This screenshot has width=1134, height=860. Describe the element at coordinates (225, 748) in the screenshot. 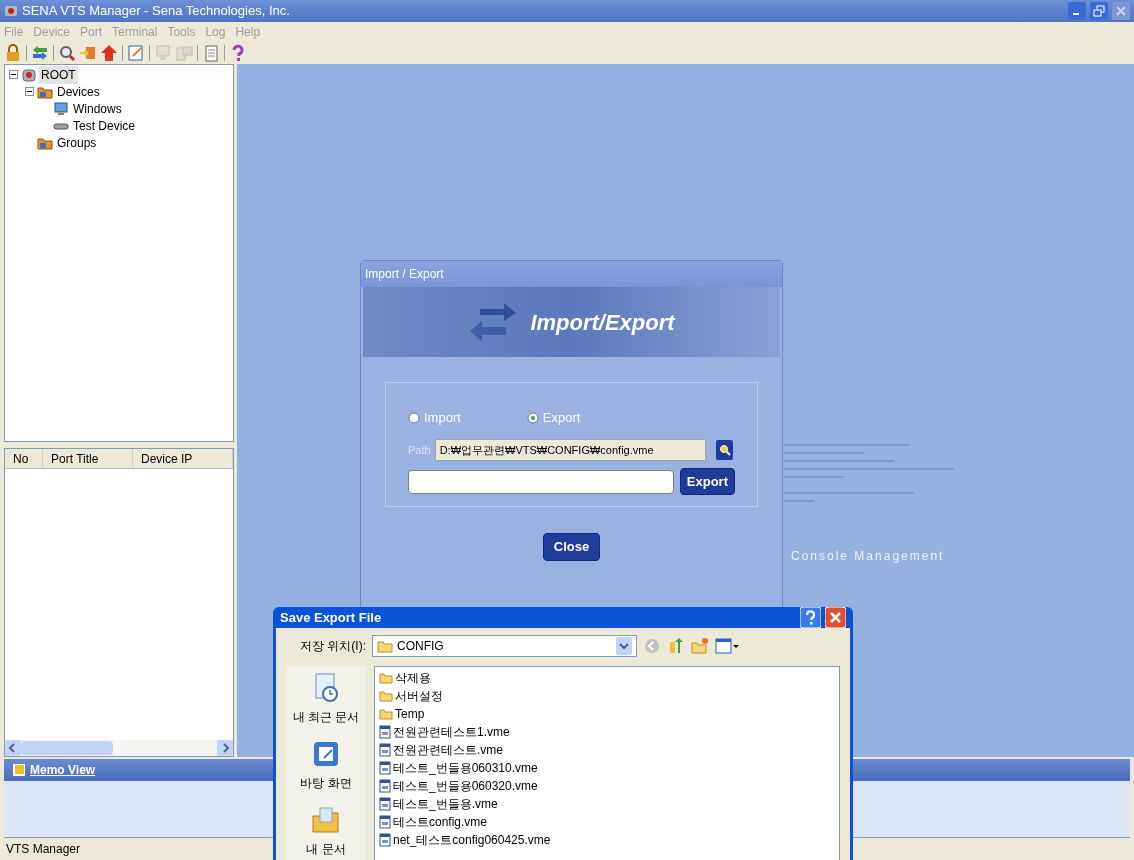

I see `scroll-right-icon` at that location.